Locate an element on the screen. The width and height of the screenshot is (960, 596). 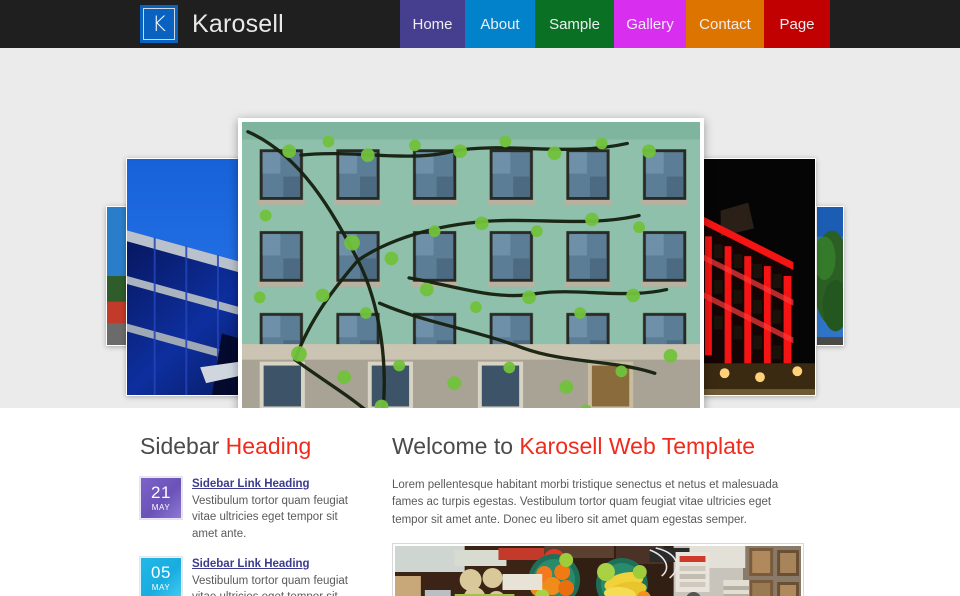
sidebar-heading: Sidebar Heading is located at coordinates (250, 446).